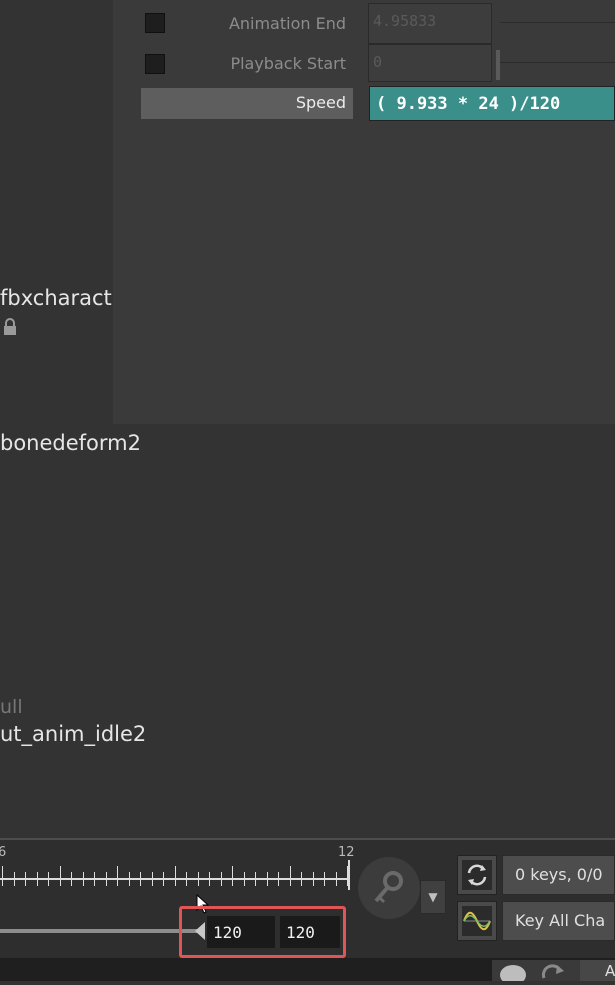 Image resolution: width=615 pixels, height=985 pixels. I want to click on keys-count-button: 0 keys, 0/0, so click(558, 875).